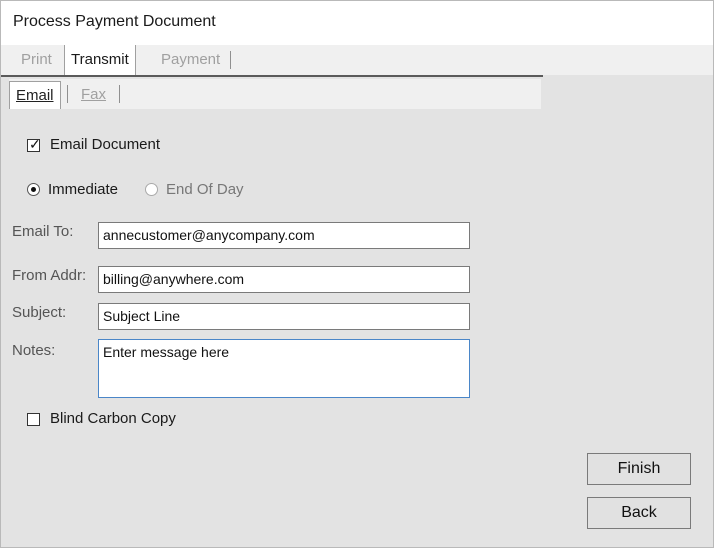 Image resolution: width=720 pixels, height=554 pixels. I want to click on tab-fax-label: Fax, so click(94, 94).